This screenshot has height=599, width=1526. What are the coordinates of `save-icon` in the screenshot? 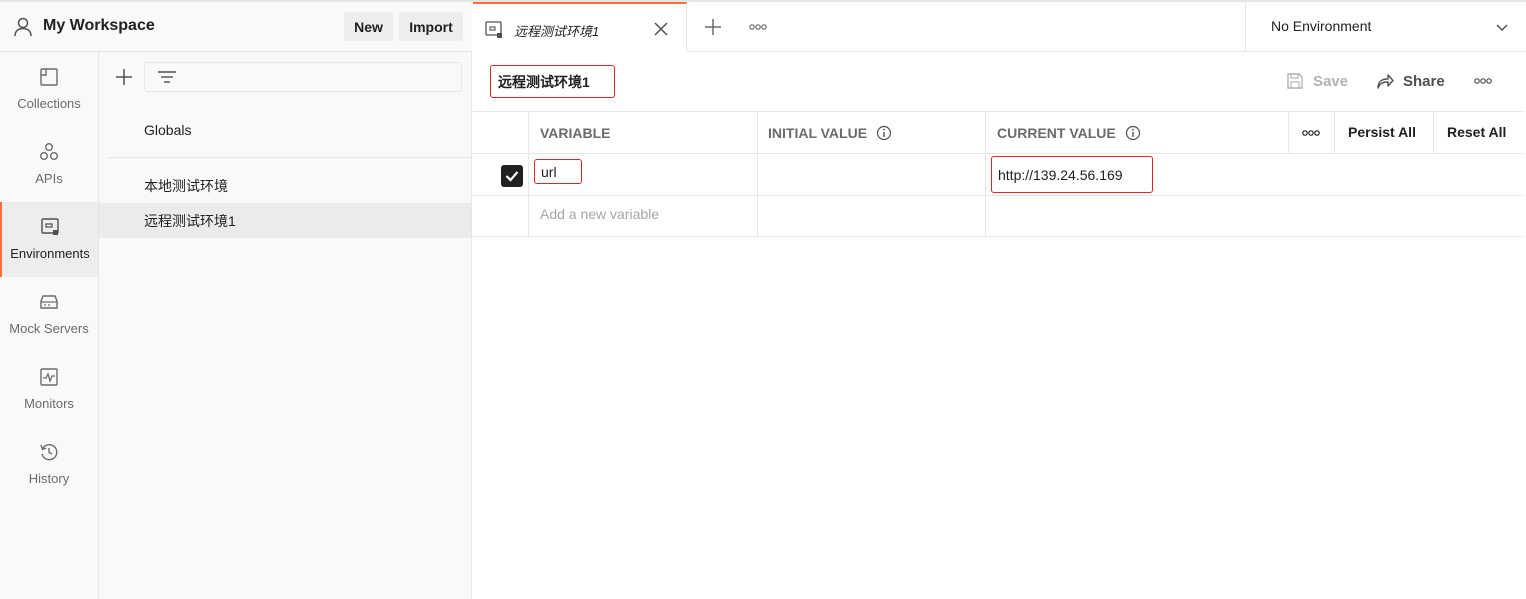 It's located at (1295, 81).